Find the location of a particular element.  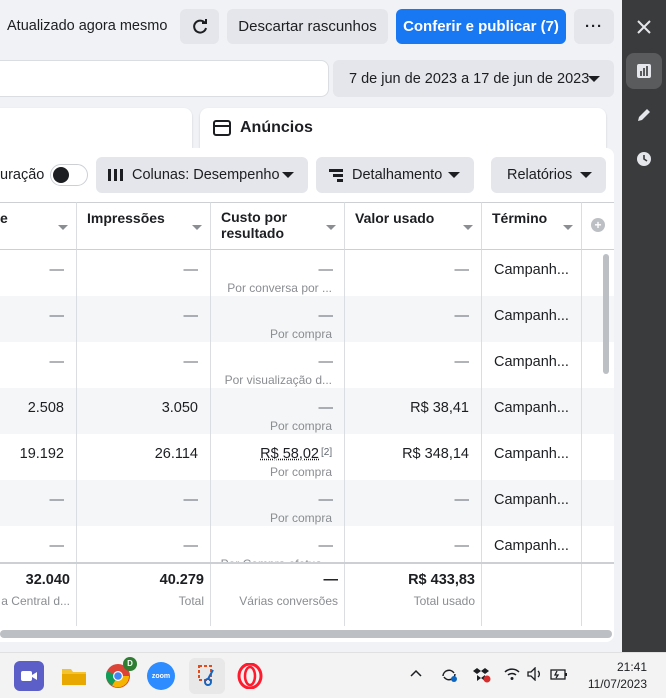

status-text: Atualizado agora mesmo is located at coordinates (87, 26).